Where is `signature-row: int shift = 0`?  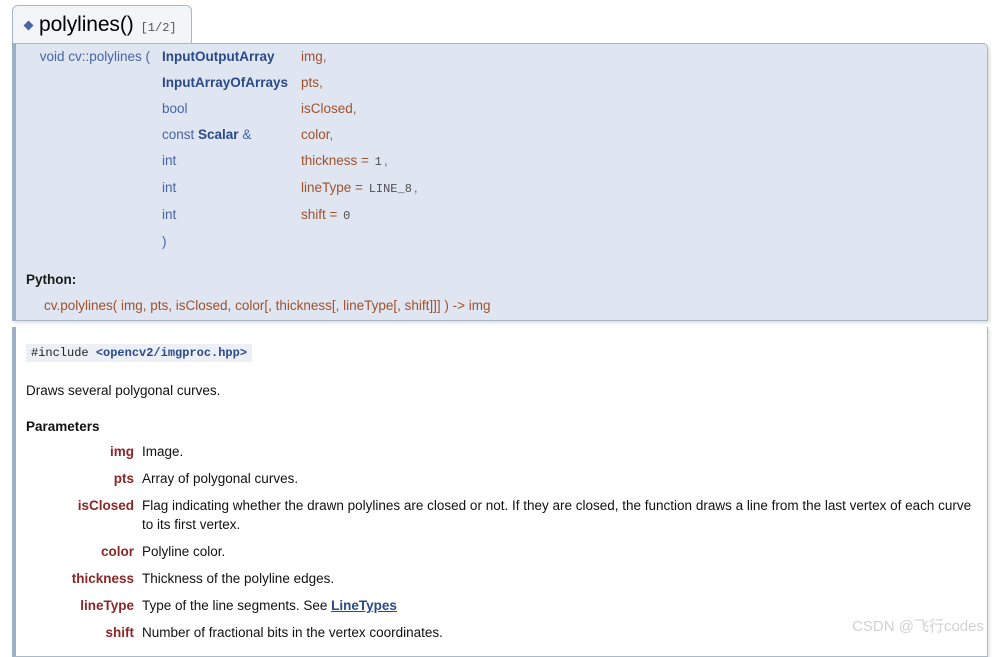
signature-row: int shift = 0 is located at coordinates (501, 215).